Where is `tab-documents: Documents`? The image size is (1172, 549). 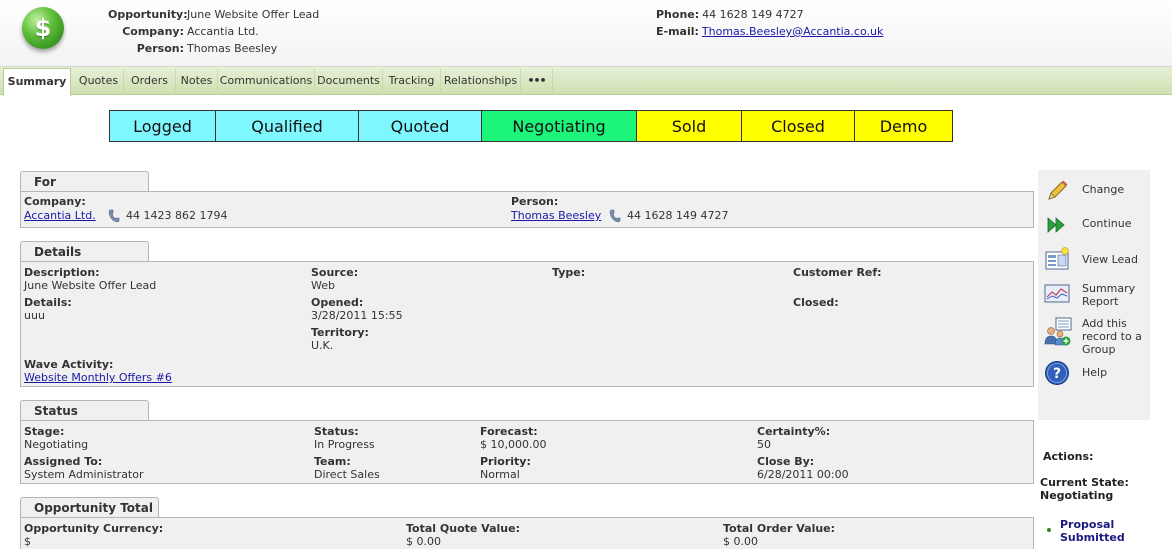
tab-documents: Documents is located at coordinates (349, 82).